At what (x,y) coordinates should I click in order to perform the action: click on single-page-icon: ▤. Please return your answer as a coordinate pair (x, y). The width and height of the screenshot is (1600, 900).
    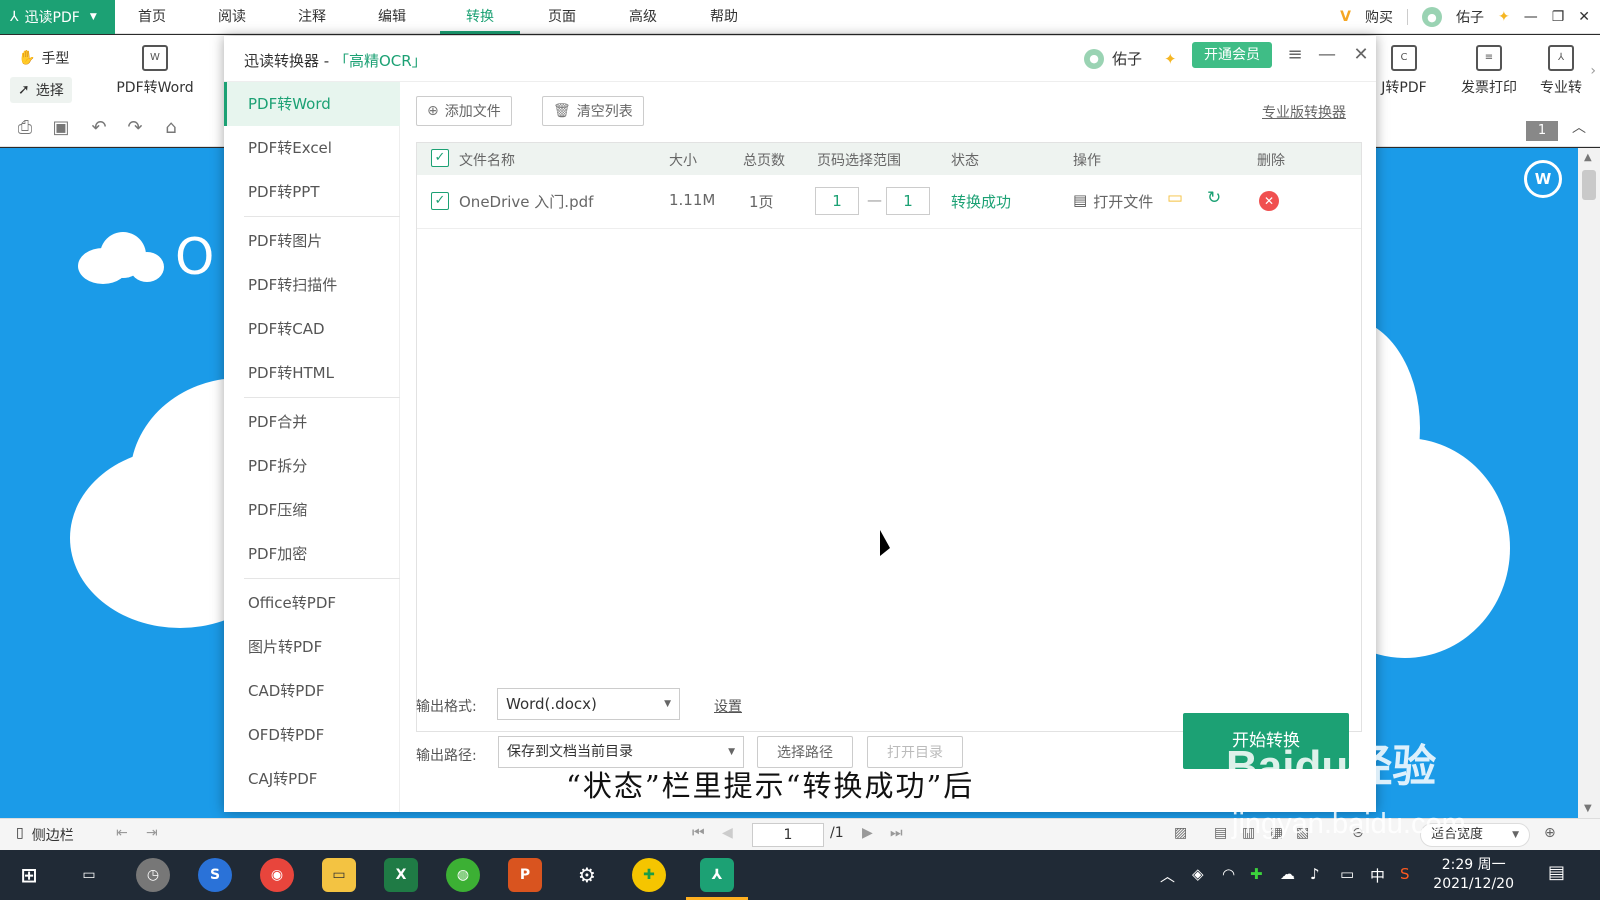
    Looking at the image, I should click on (1220, 833).